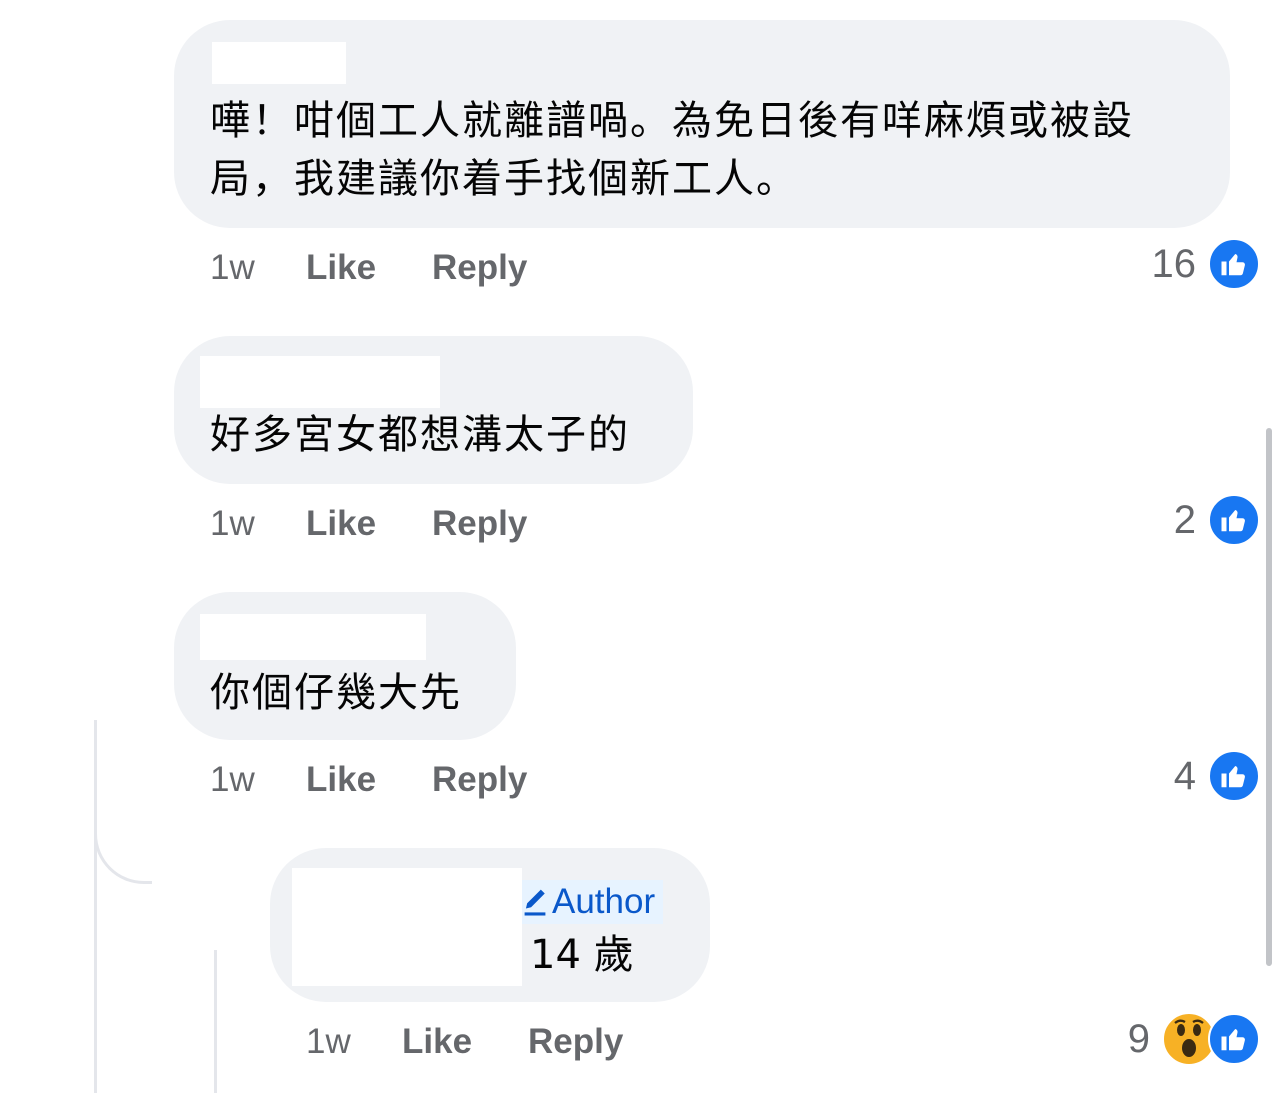 The image size is (1284, 1093). What do you see at coordinates (535, 902) in the screenshot?
I see `pencil-icon` at bounding box center [535, 902].